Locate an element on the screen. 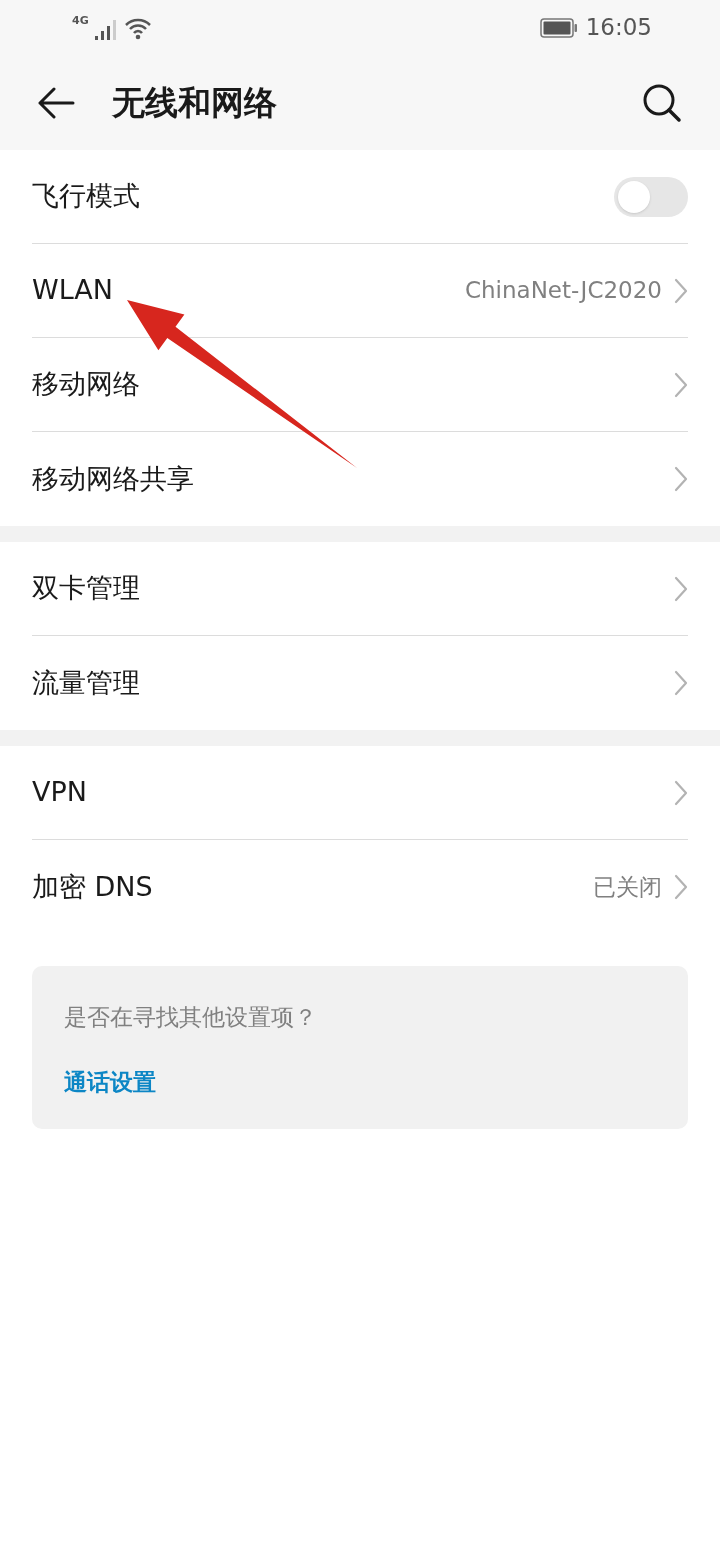 Image resolution: width=720 pixels, height=1560 pixels. setting-label: 双卡管理 is located at coordinates (86, 588).